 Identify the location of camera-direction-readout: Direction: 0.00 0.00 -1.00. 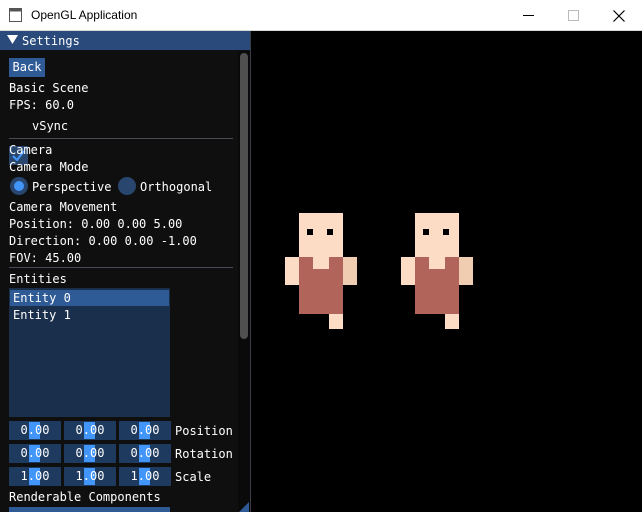
(103, 241).